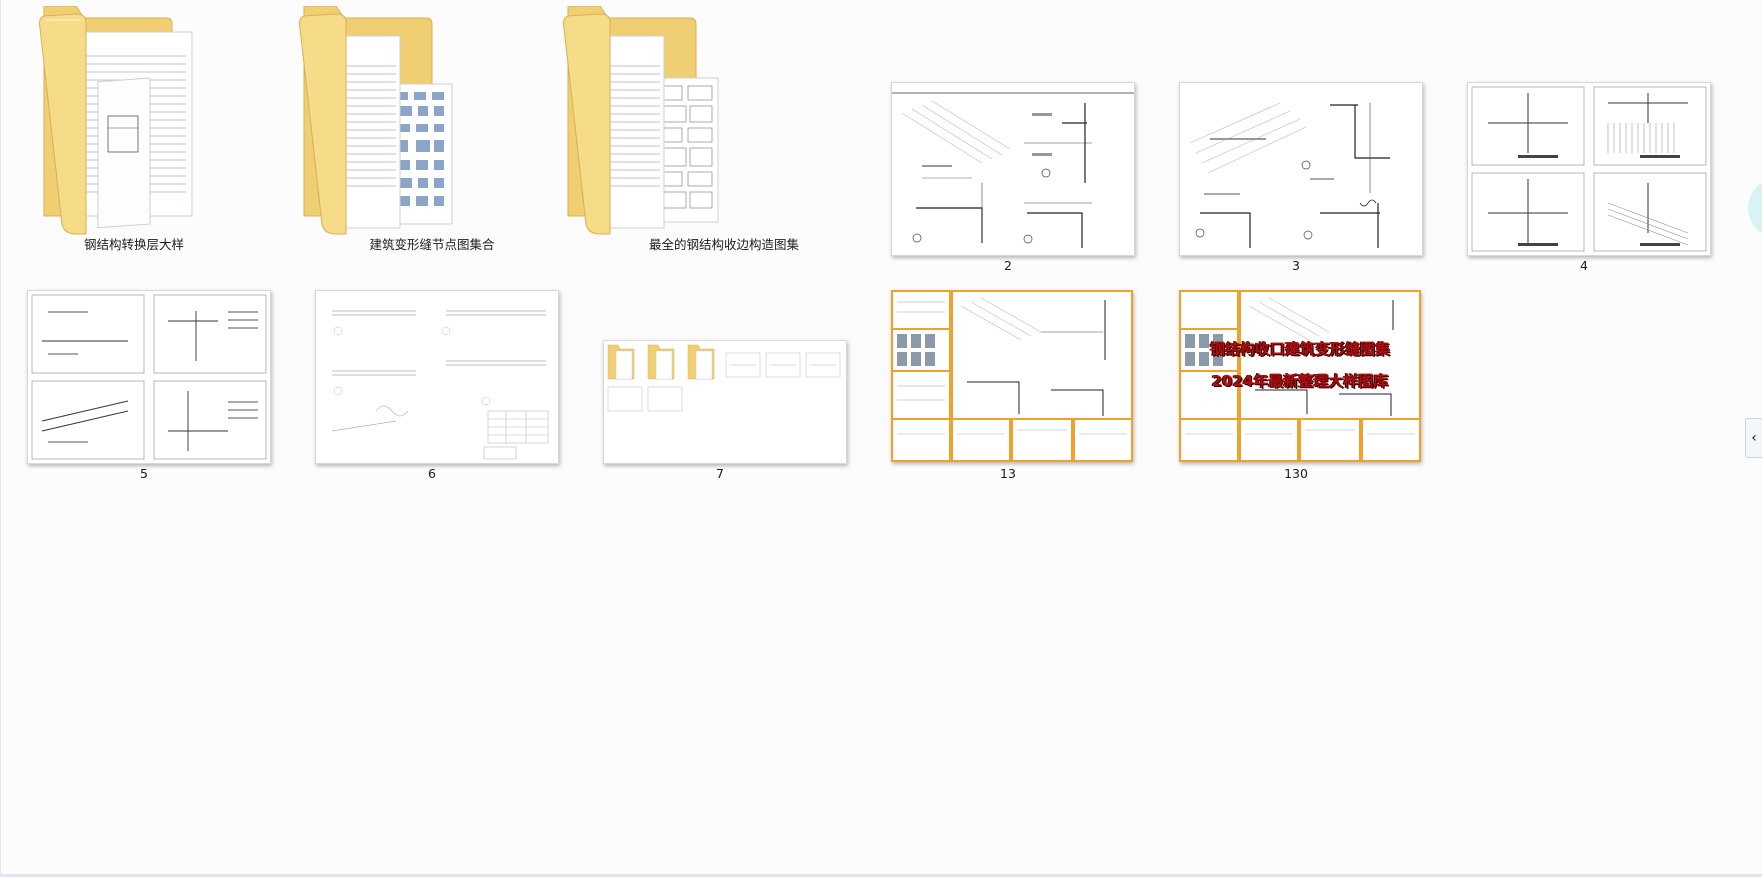  I want to click on image-item: 7, so click(711, 388).